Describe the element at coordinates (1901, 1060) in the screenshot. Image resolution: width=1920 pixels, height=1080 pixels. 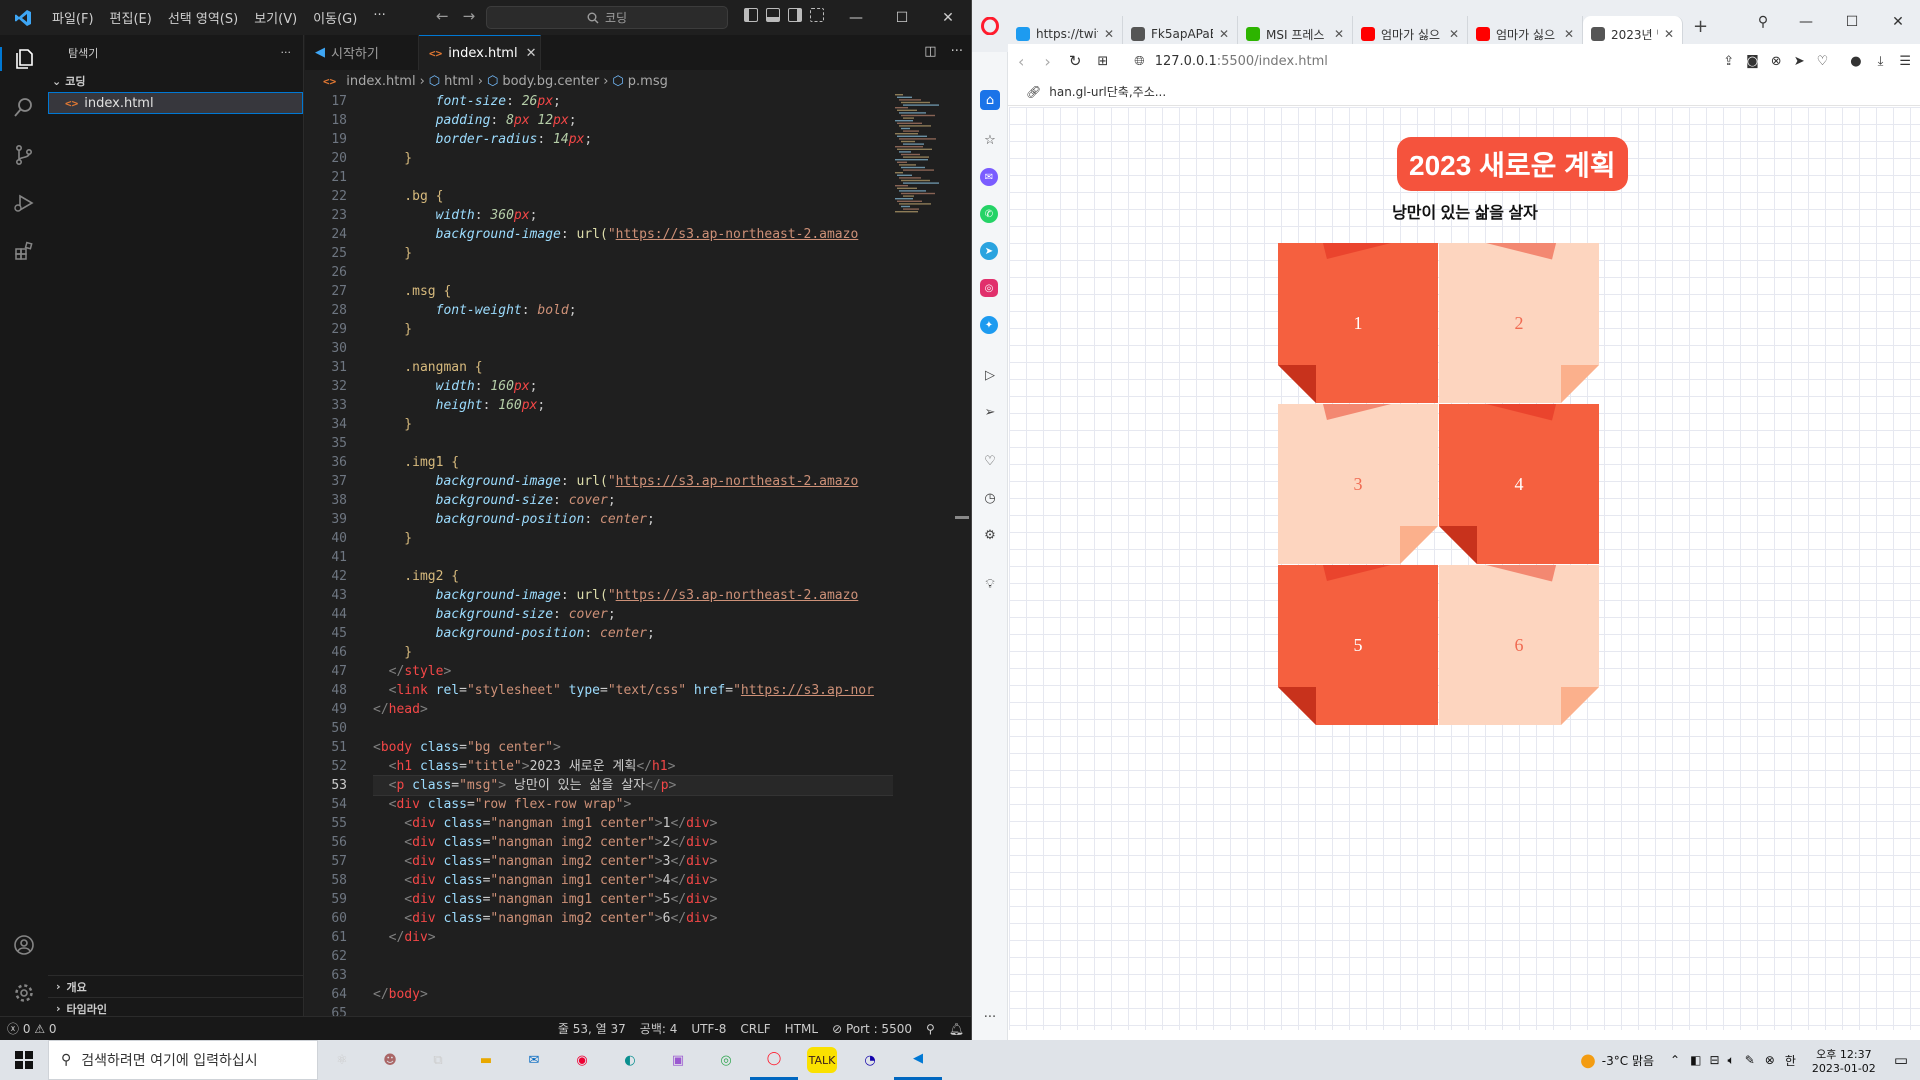
I see `notification-center-icon: ▭` at that location.